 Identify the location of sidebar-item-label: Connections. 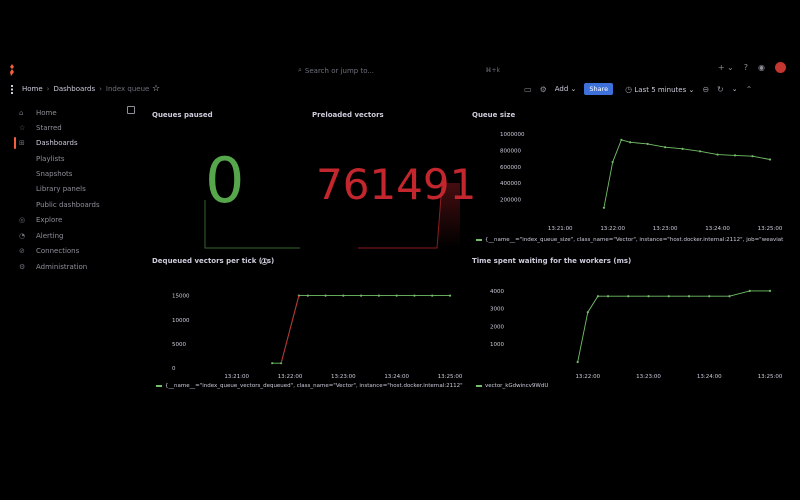
(58, 251).